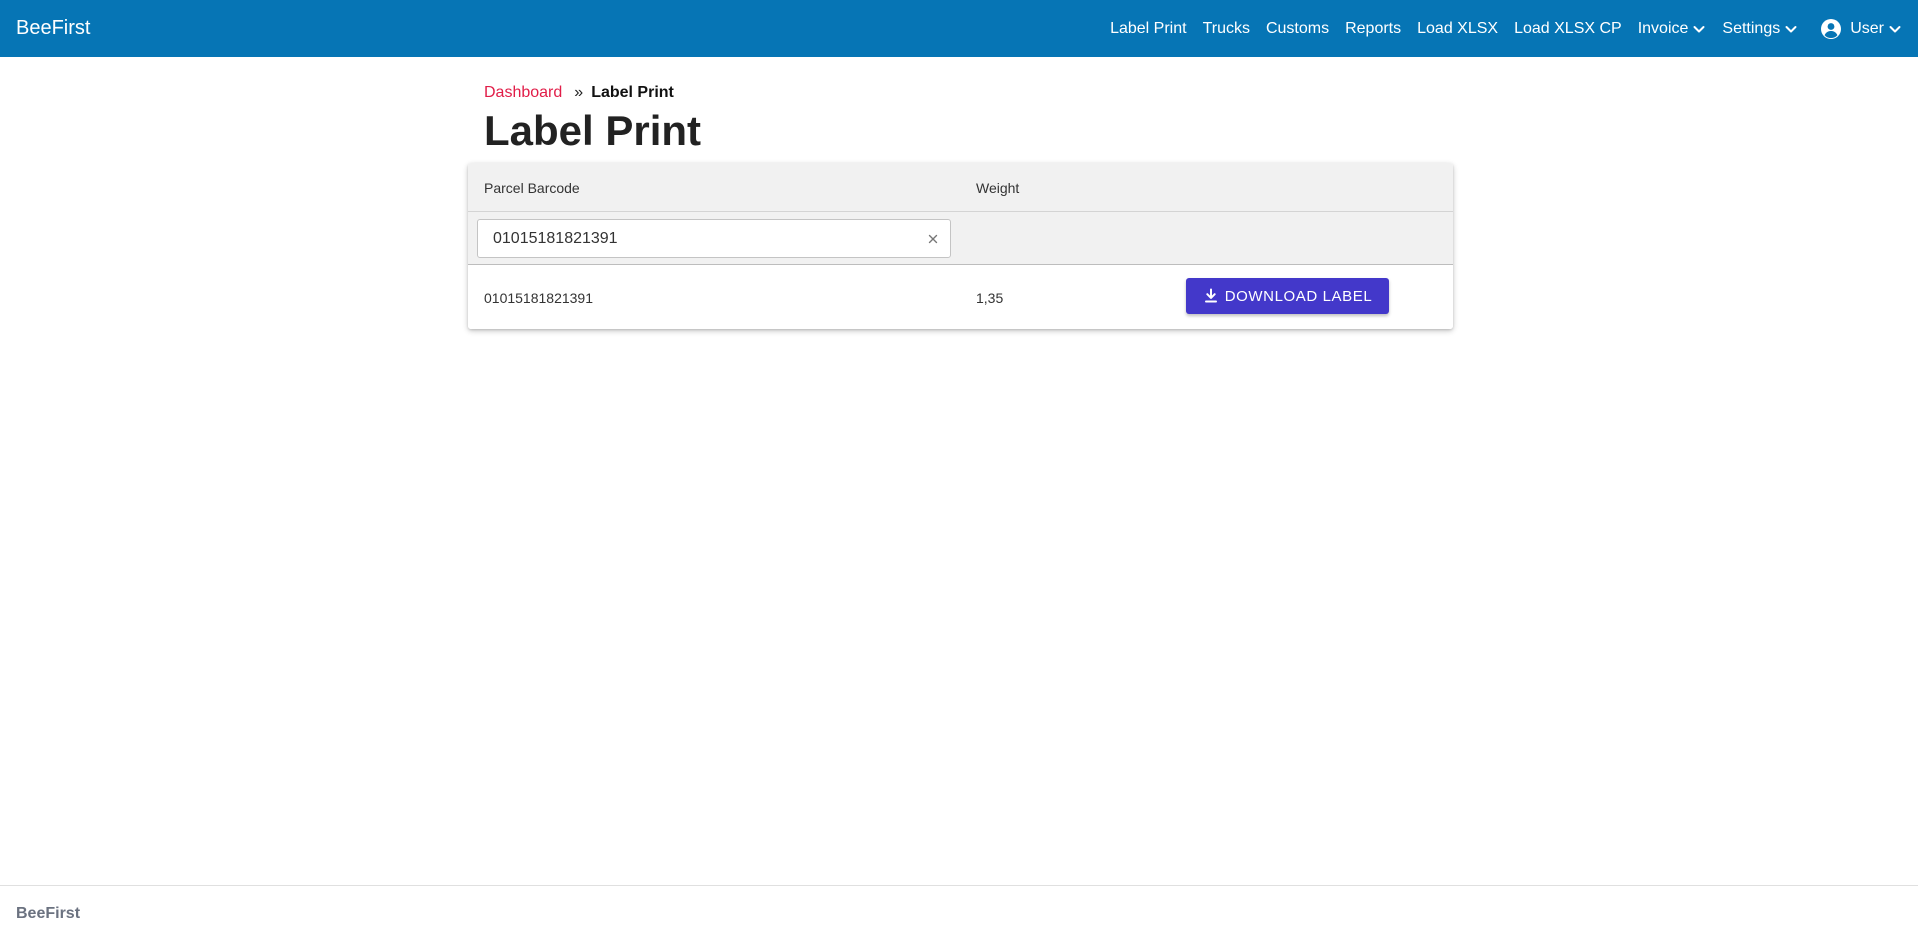 The image size is (1918, 941). What do you see at coordinates (960, 187) in the screenshot?
I see `table-header-row: Parcel Barcode Weight` at bounding box center [960, 187].